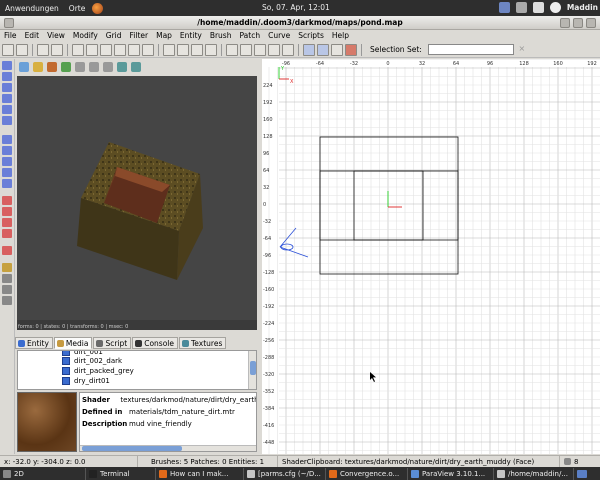  Describe the element at coordinates (32, 35) in the screenshot. I see `menu-edit: Edit` at that location.